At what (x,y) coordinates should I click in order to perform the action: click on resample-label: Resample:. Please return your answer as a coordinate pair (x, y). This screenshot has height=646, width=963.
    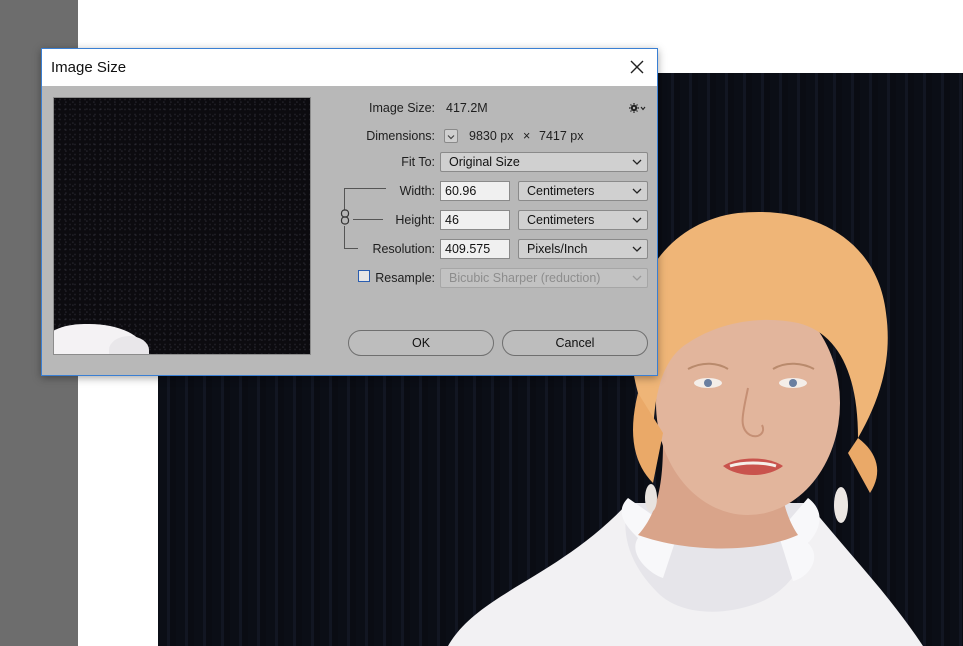
    Looking at the image, I should click on (405, 278).